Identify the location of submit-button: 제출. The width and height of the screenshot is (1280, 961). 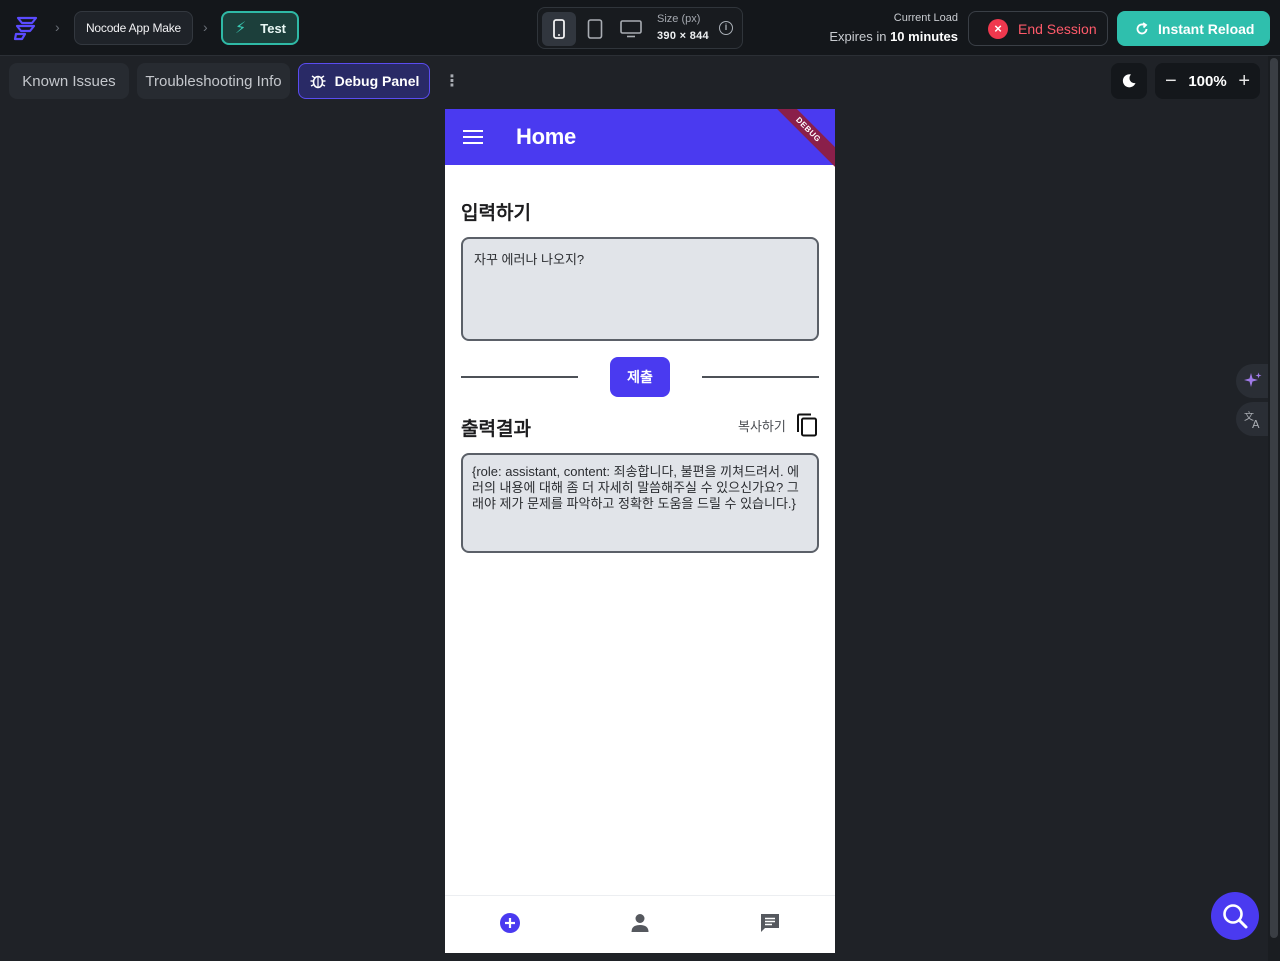
(640, 377).